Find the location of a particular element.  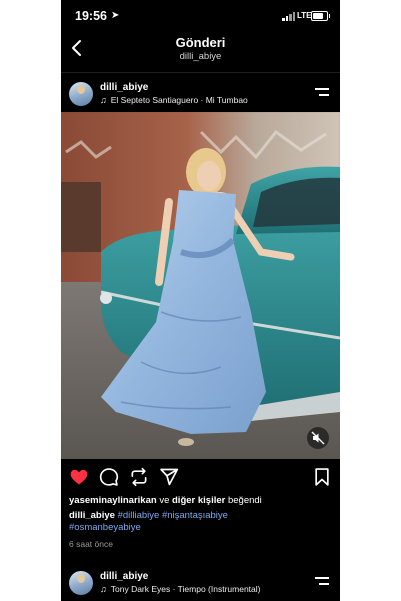

caption-username: dilli_abiye is located at coordinates (92, 515).